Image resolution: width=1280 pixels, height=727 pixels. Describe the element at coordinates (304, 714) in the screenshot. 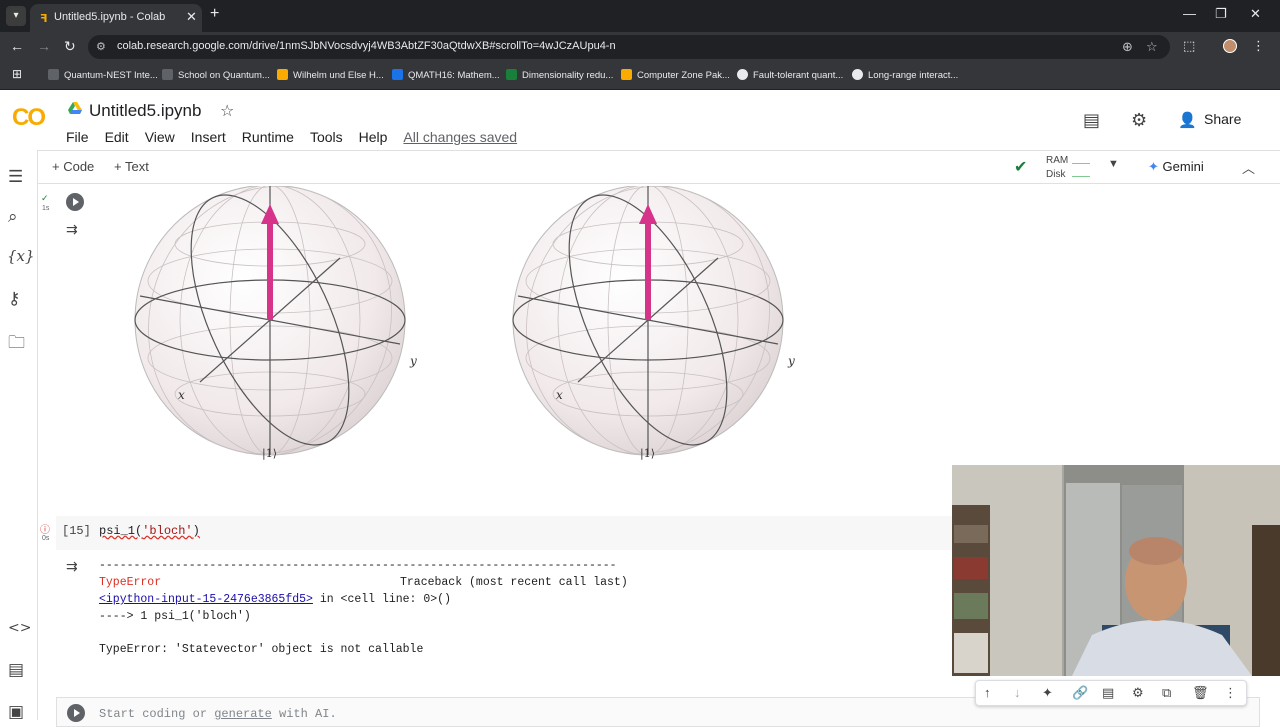

I see `placeholder-end: with AI.` at that location.